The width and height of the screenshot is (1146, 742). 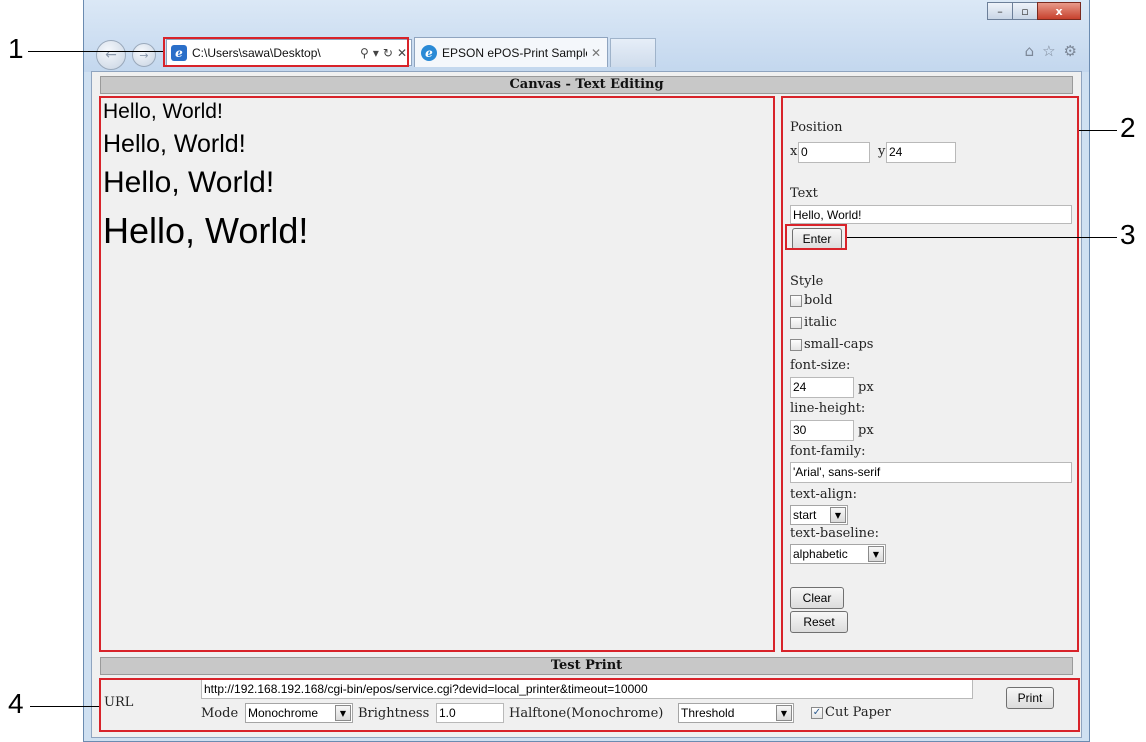 I want to click on enter-button: Enter, so click(x=817, y=239).